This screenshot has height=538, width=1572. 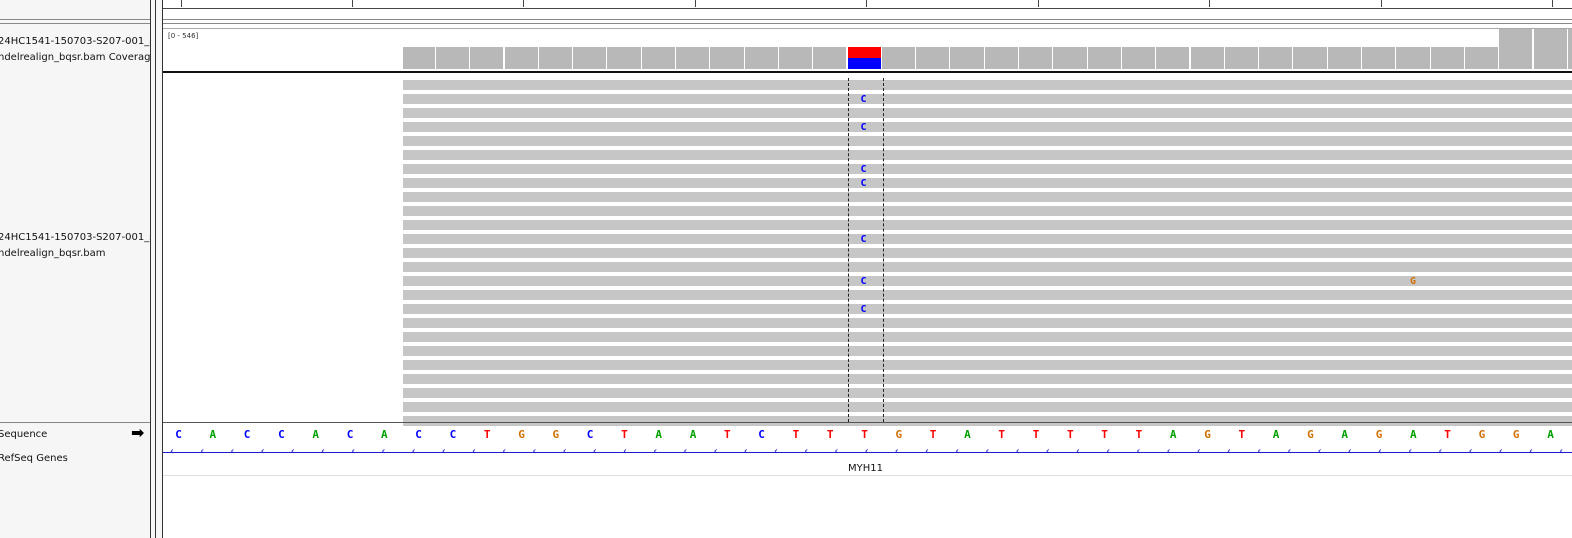 I want to click on mismatch-base: G, so click(x=1413, y=282).